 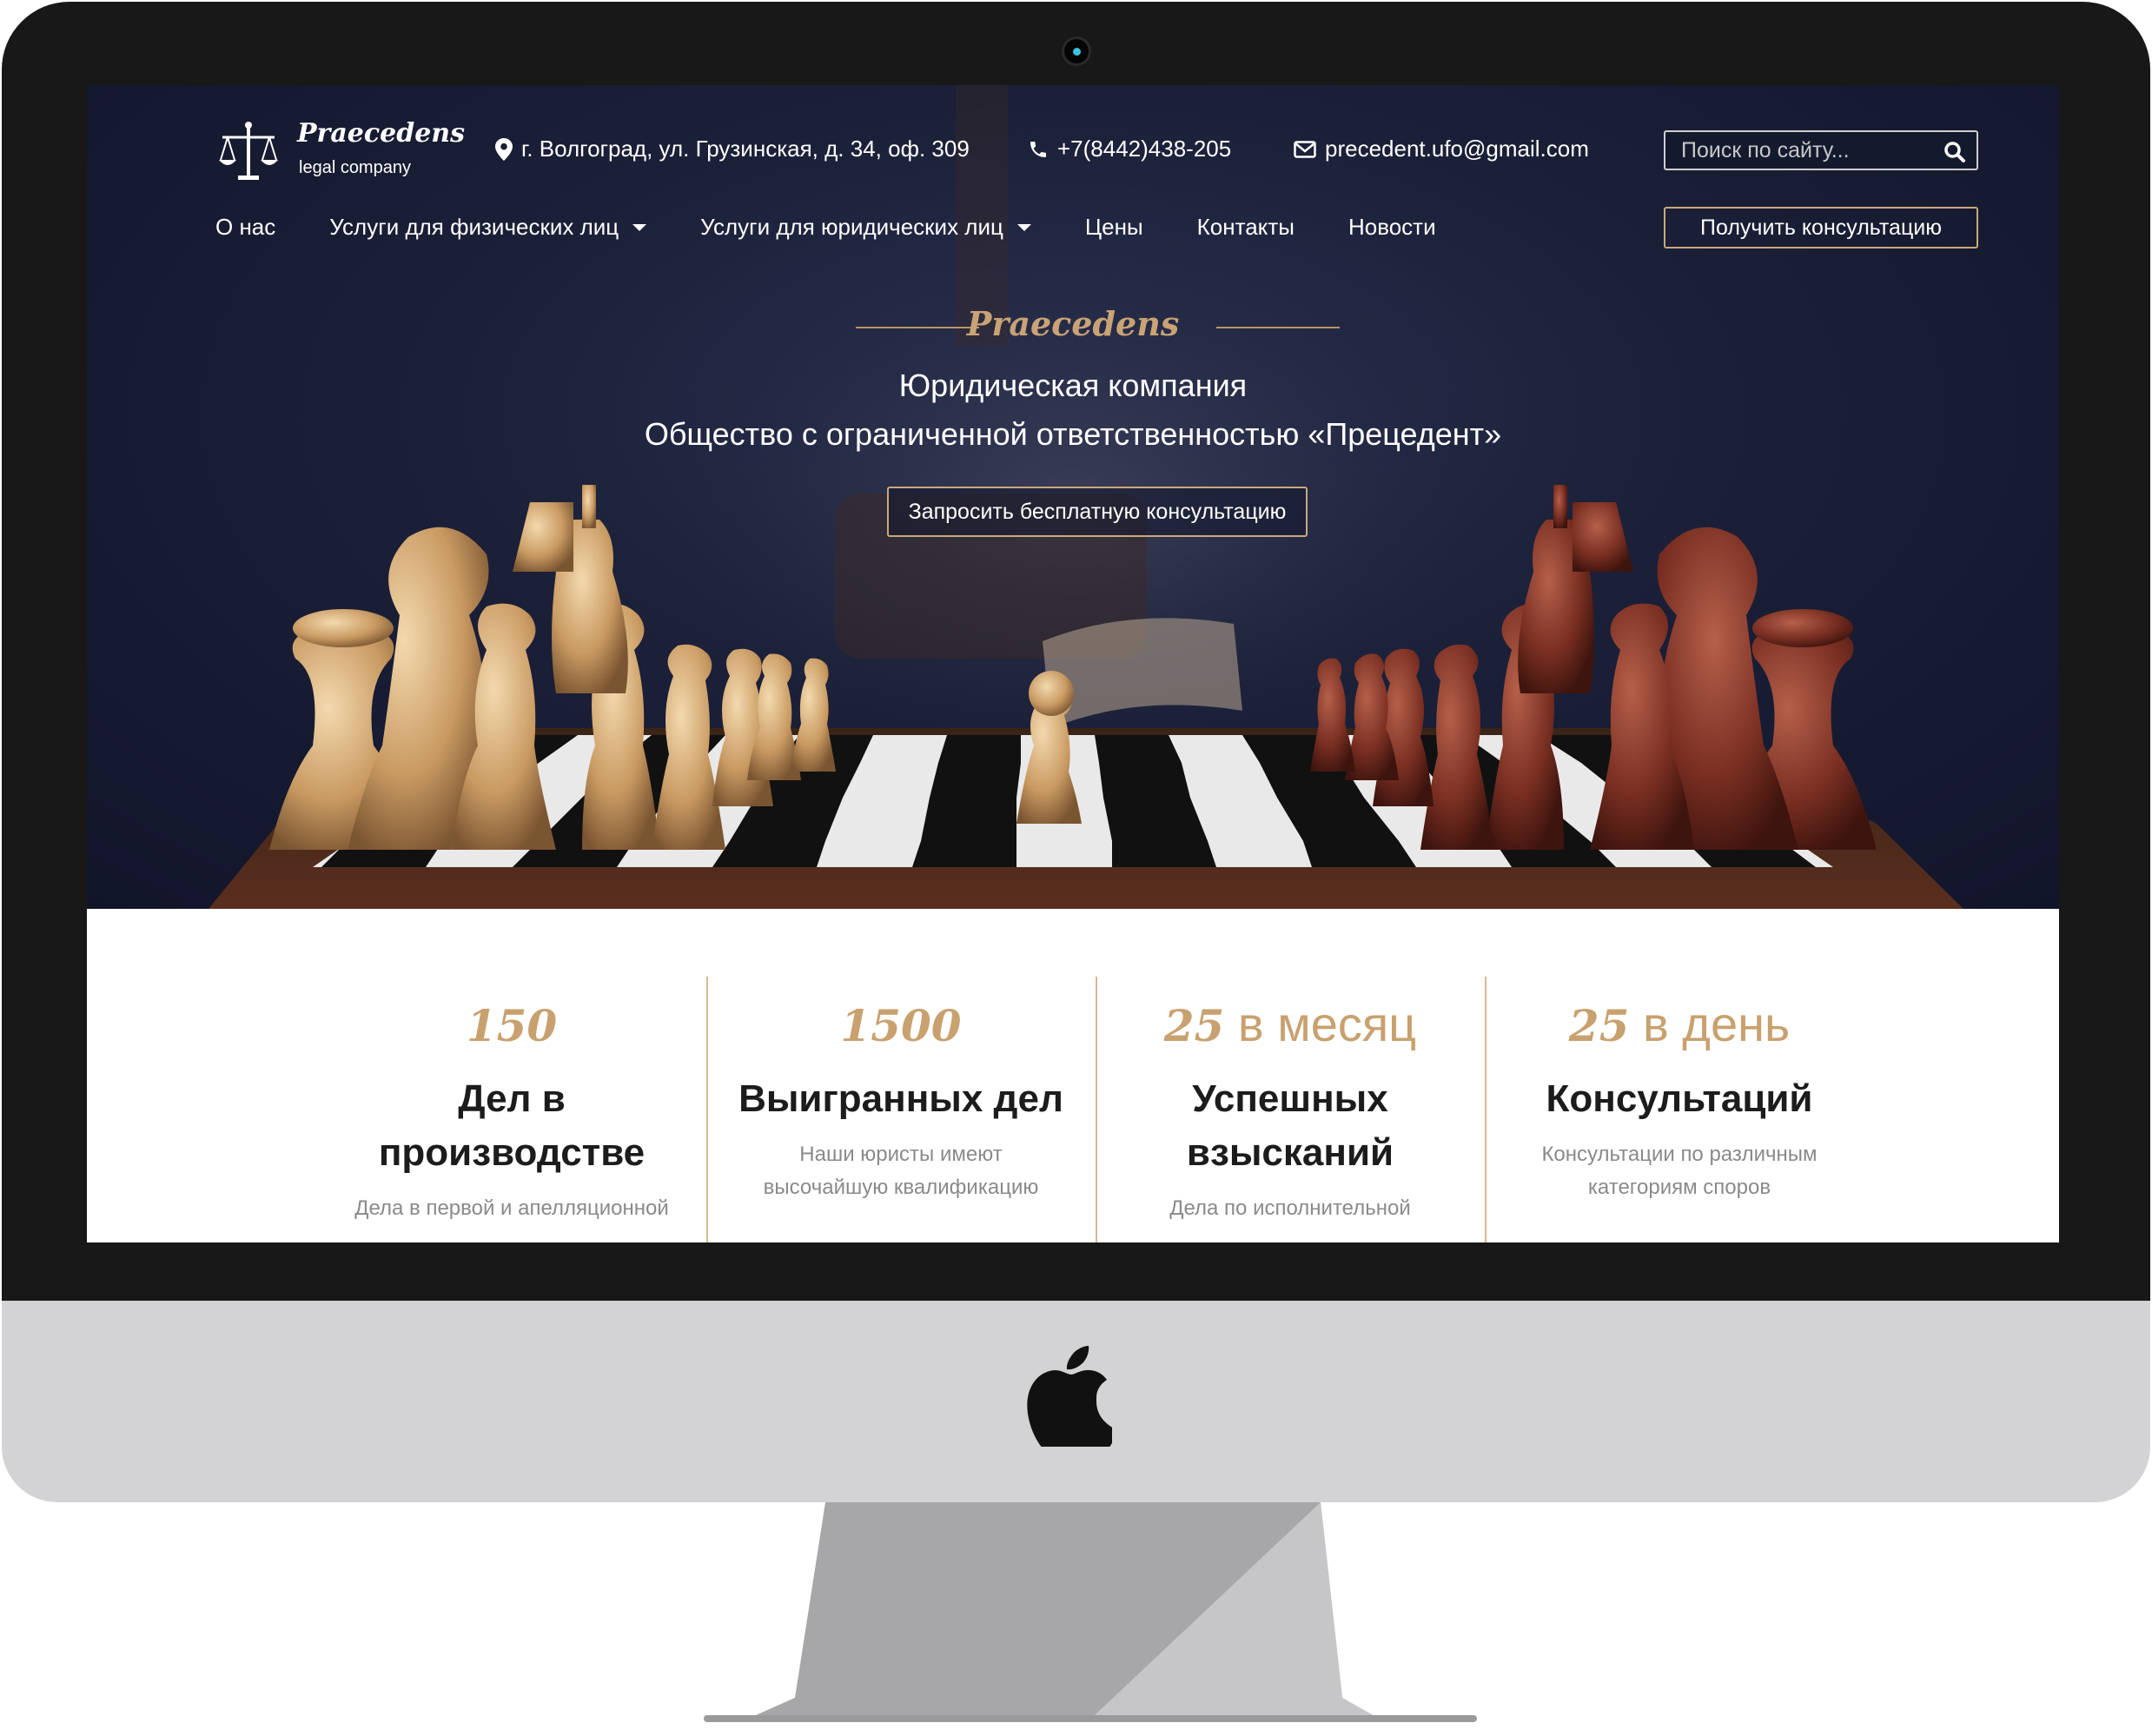 I want to click on free-consultation-button: Запросить бесплатную консультацию, so click(x=1097, y=512).